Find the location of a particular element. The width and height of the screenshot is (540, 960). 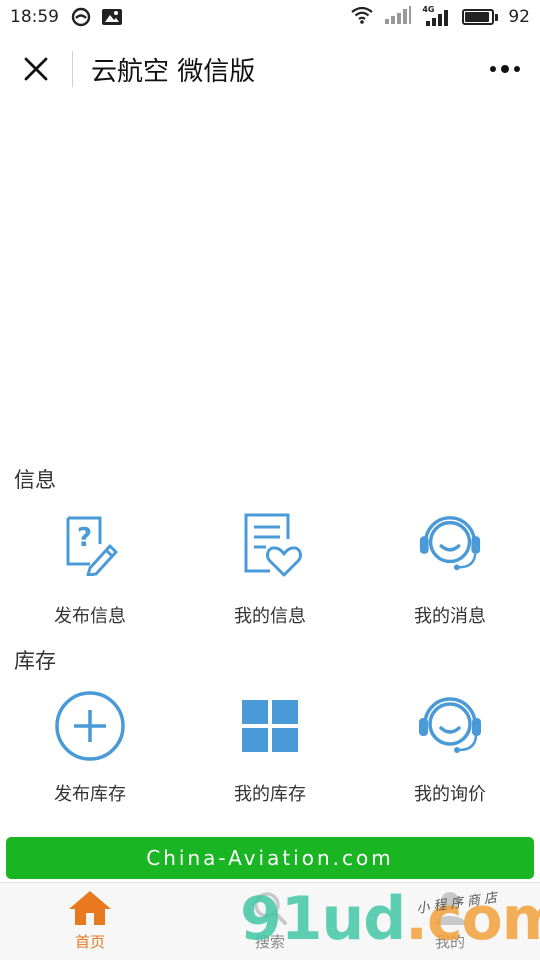

info-grid: ? 发布信息 我的信息 我的消息 is located at coordinates (270, 569).